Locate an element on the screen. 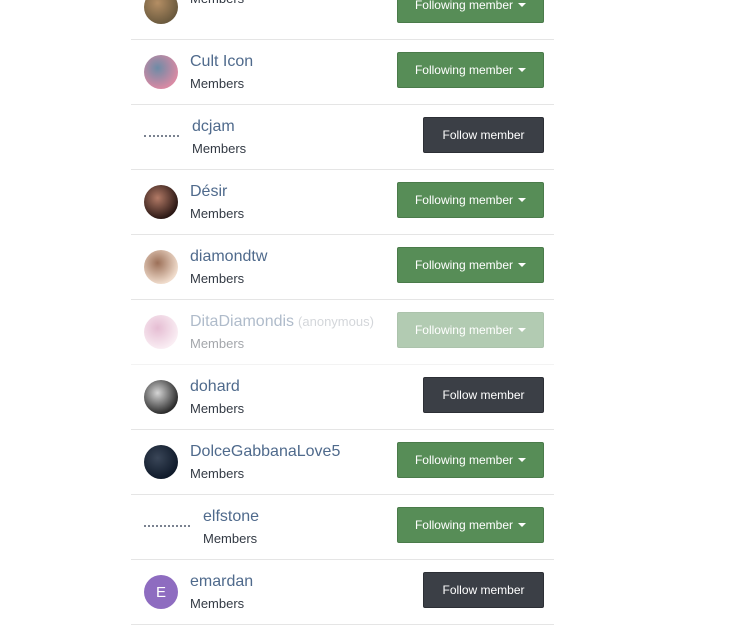  member-name-line: emardan is located at coordinates (221, 582).